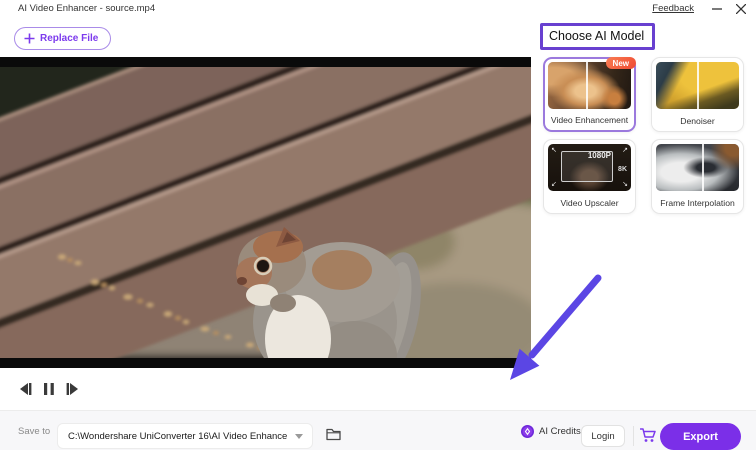  Describe the element at coordinates (554, 184) in the screenshot. I see `expand-arrow-icon: ↙` at that location.